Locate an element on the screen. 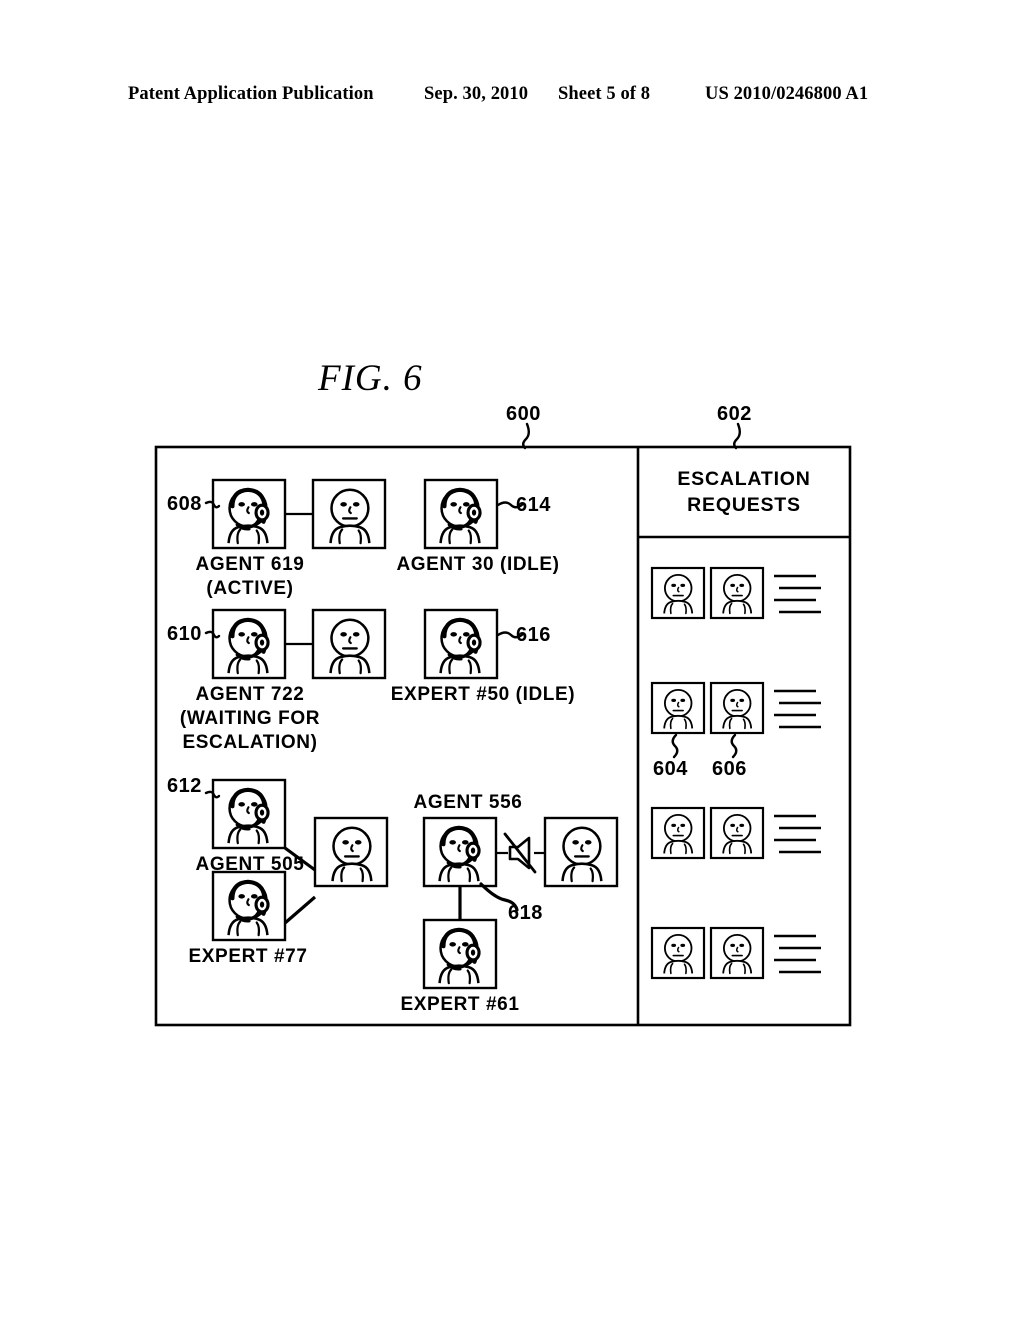  ref-618-label: 618 is located at coordinates (525, 913).